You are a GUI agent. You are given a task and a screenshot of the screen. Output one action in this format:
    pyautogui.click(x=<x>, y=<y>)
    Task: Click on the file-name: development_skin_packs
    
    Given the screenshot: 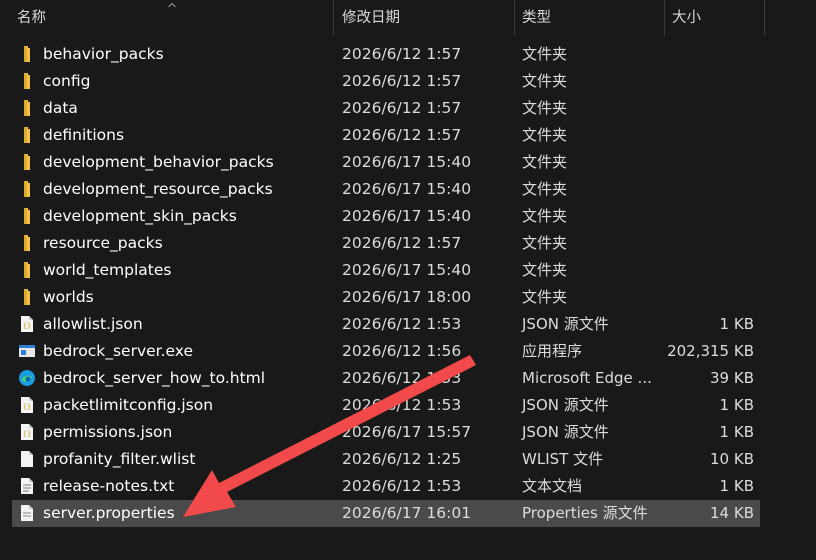 What is the action you would take?
    pyautogui.click(x=140, y=216)
    